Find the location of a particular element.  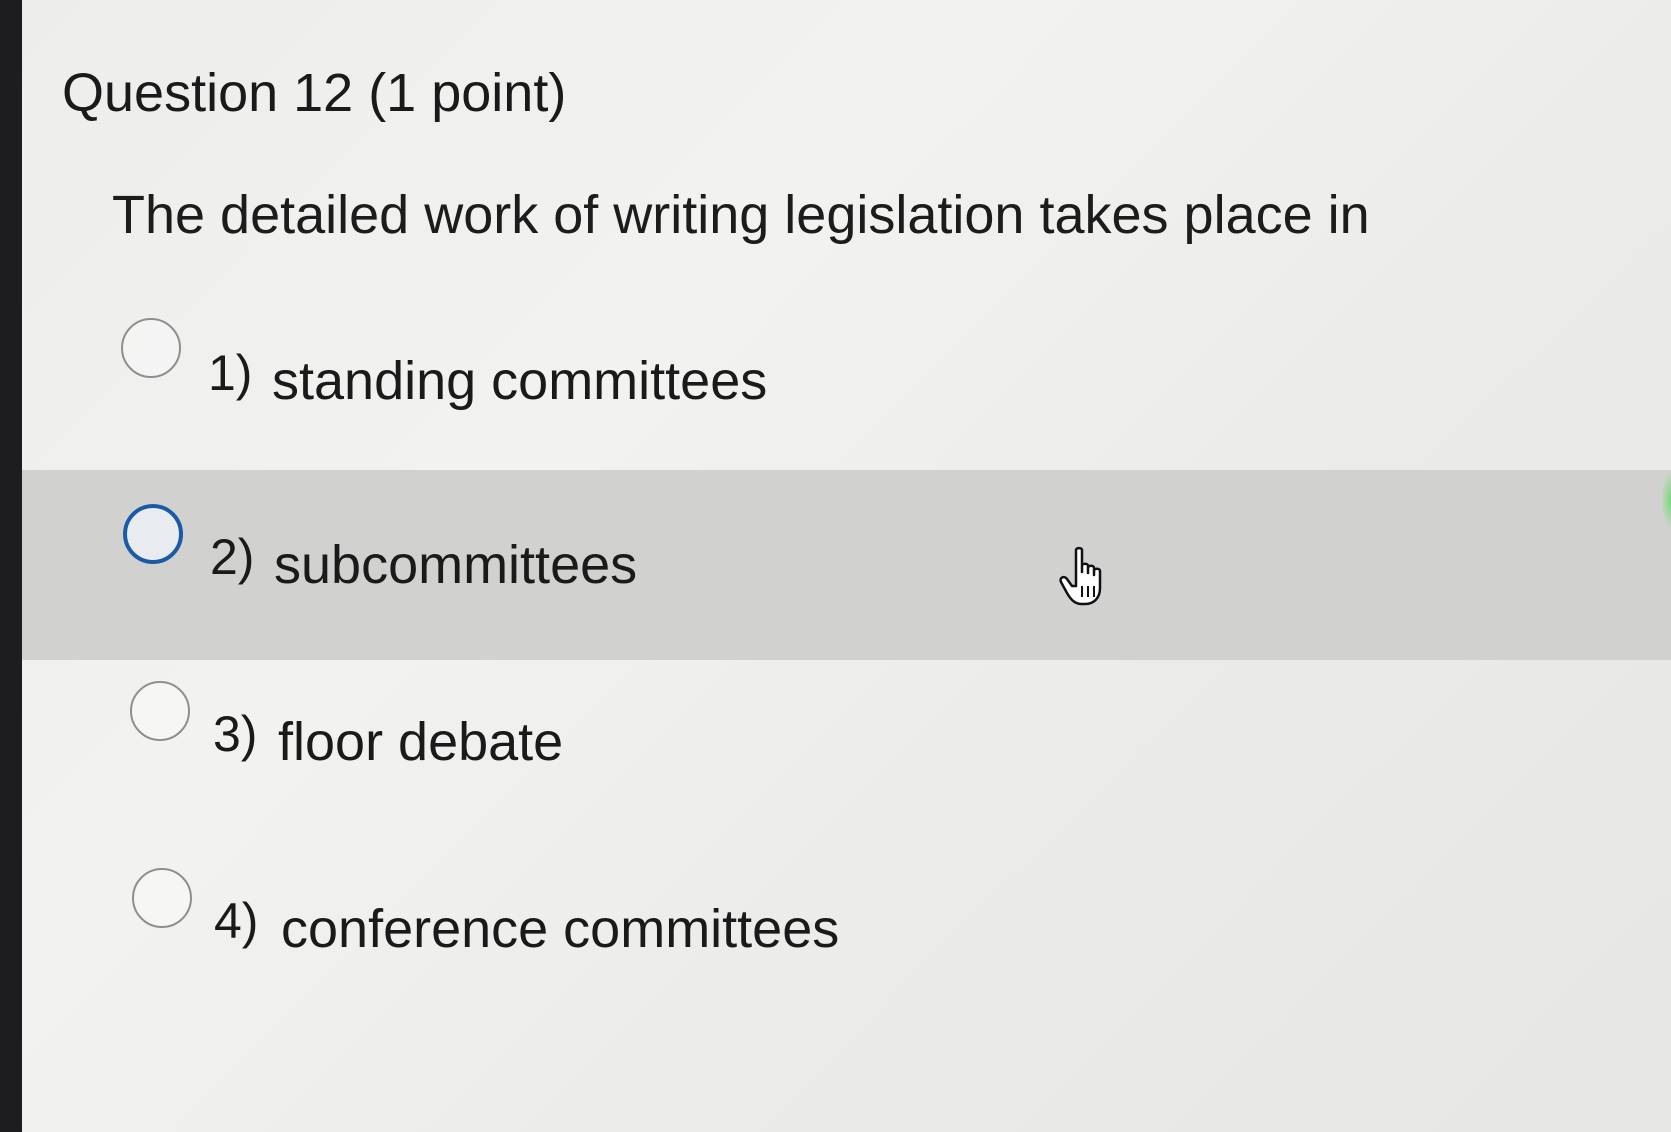

option-label-2: subcommittees is located at coordinates (455, 565).